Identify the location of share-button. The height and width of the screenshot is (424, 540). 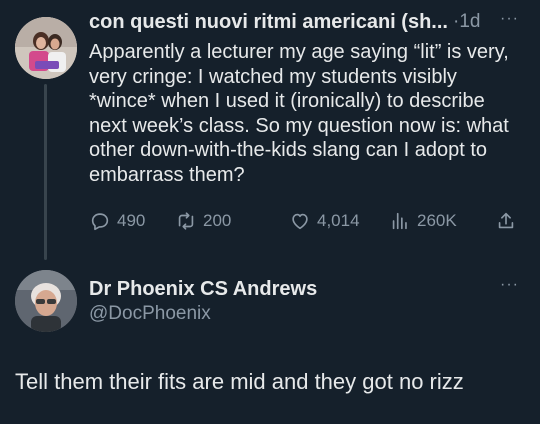
(509, 221).